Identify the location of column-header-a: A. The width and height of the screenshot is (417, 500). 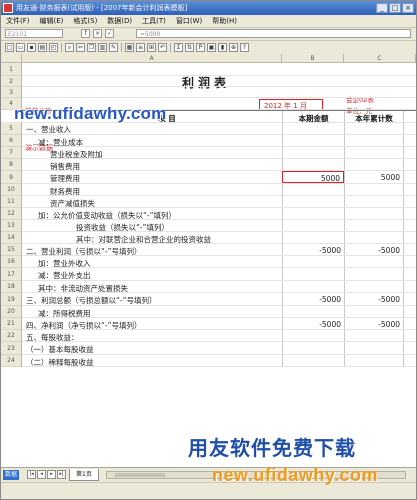
(152, 58).